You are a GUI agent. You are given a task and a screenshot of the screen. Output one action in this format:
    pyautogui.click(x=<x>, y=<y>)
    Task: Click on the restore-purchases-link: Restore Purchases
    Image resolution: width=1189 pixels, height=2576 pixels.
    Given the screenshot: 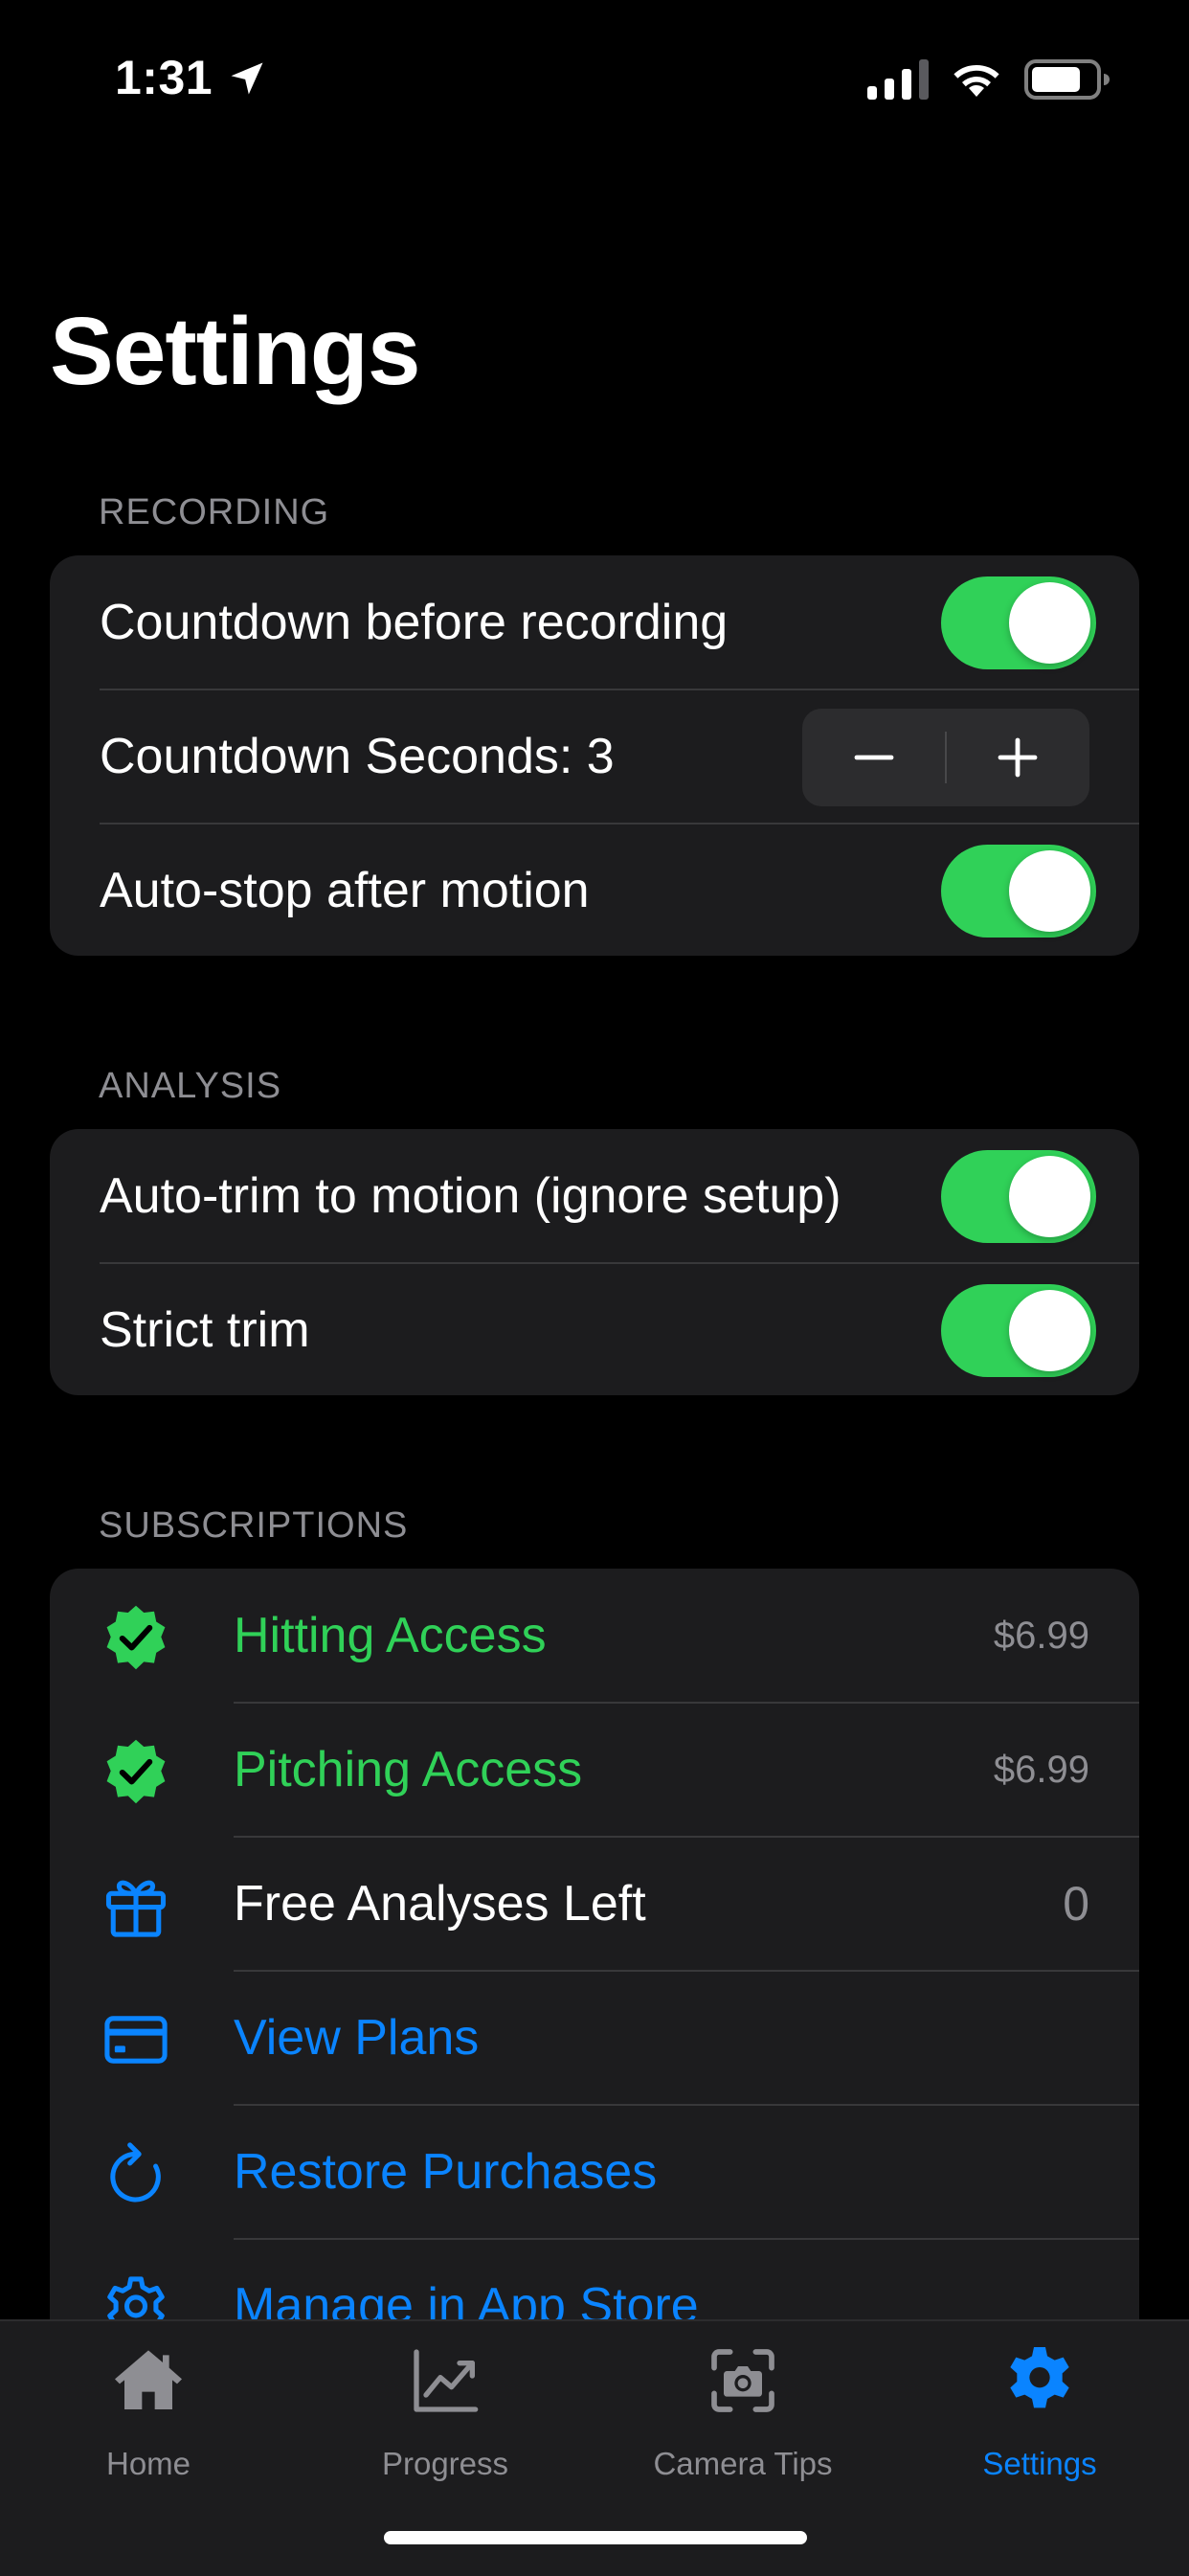 What is the action you would take?
    pyautogui.click(x=446, y=2172)
    